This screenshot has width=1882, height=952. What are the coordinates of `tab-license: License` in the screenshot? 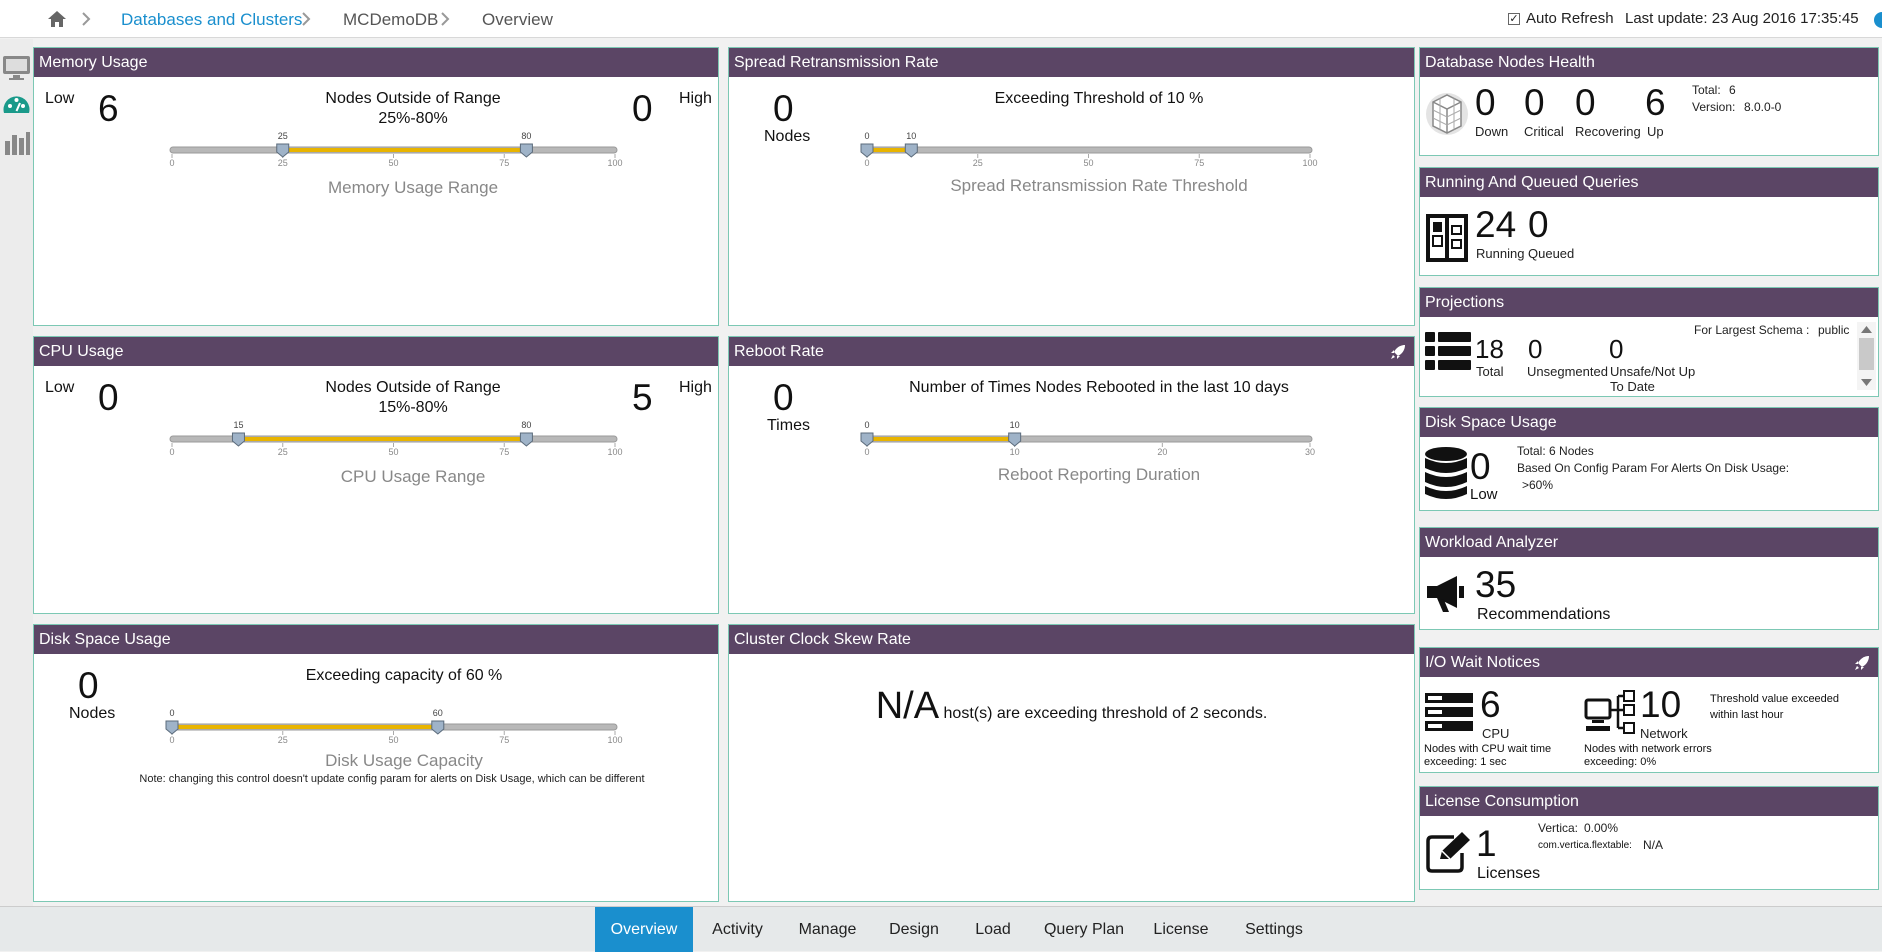 It's located at (1181, 929).